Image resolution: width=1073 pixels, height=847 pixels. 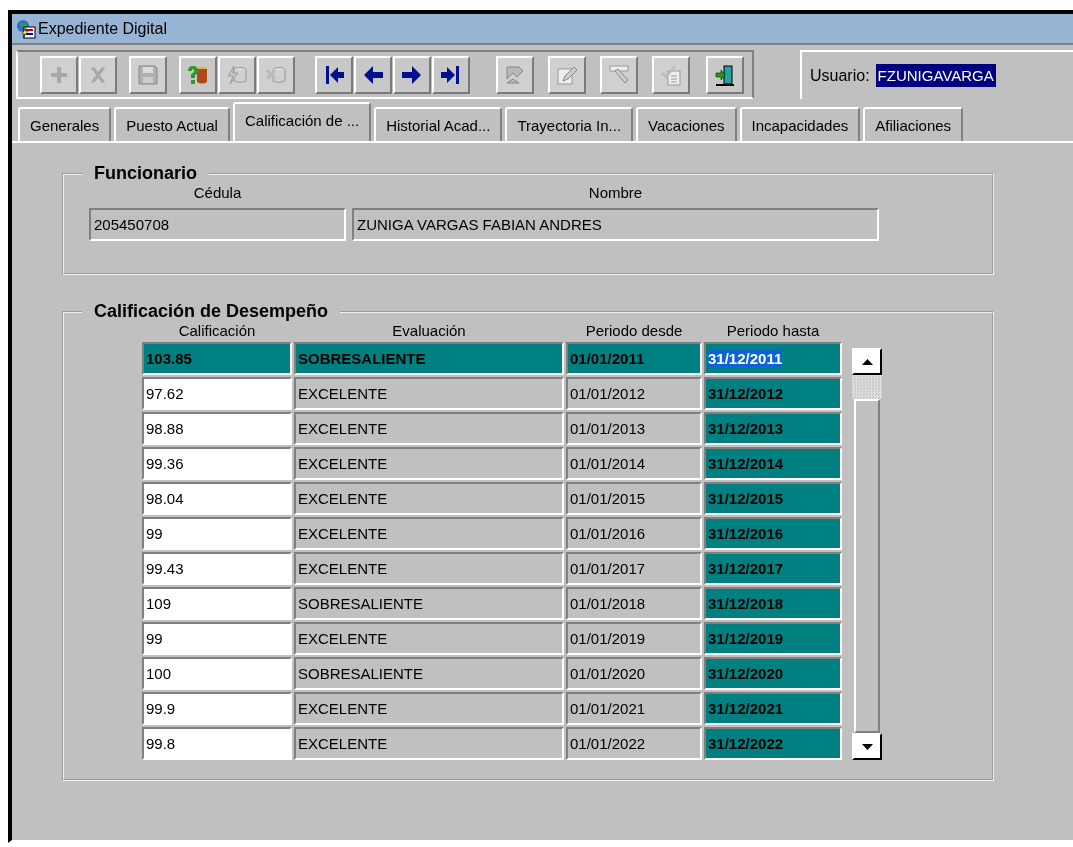 What do you see at coordinates (217, 743) in the screenshot?
I see `table-cell: 99.8` at bounding box center [217, 743].